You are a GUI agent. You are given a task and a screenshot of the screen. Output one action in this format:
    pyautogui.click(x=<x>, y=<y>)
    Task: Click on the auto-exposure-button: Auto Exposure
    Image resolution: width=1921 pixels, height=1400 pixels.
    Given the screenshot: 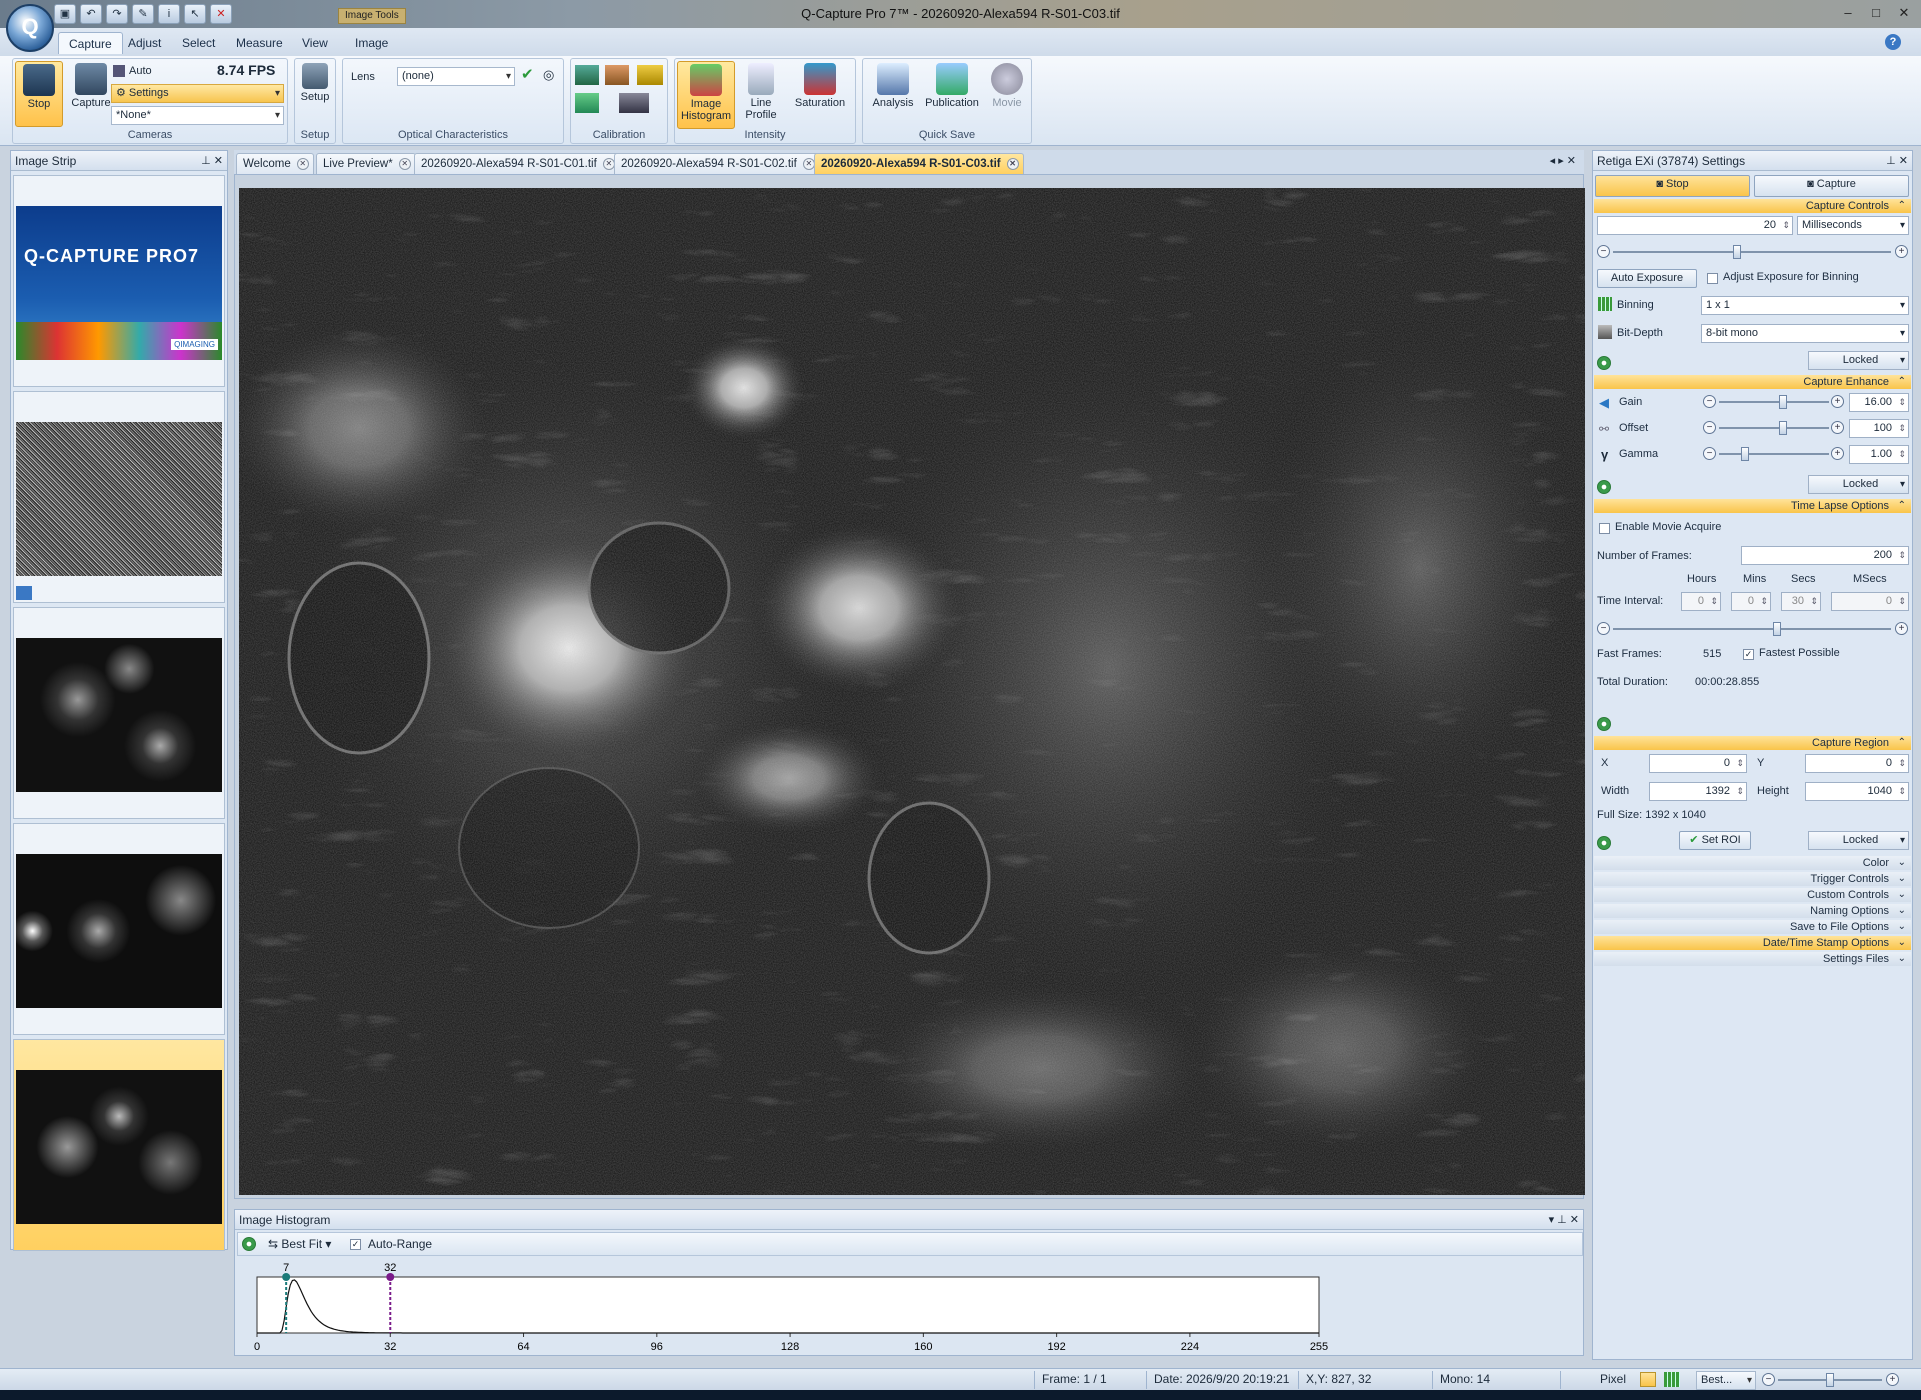 What is the action you would take?
    pyautogui.click(x=153, y=79)
    